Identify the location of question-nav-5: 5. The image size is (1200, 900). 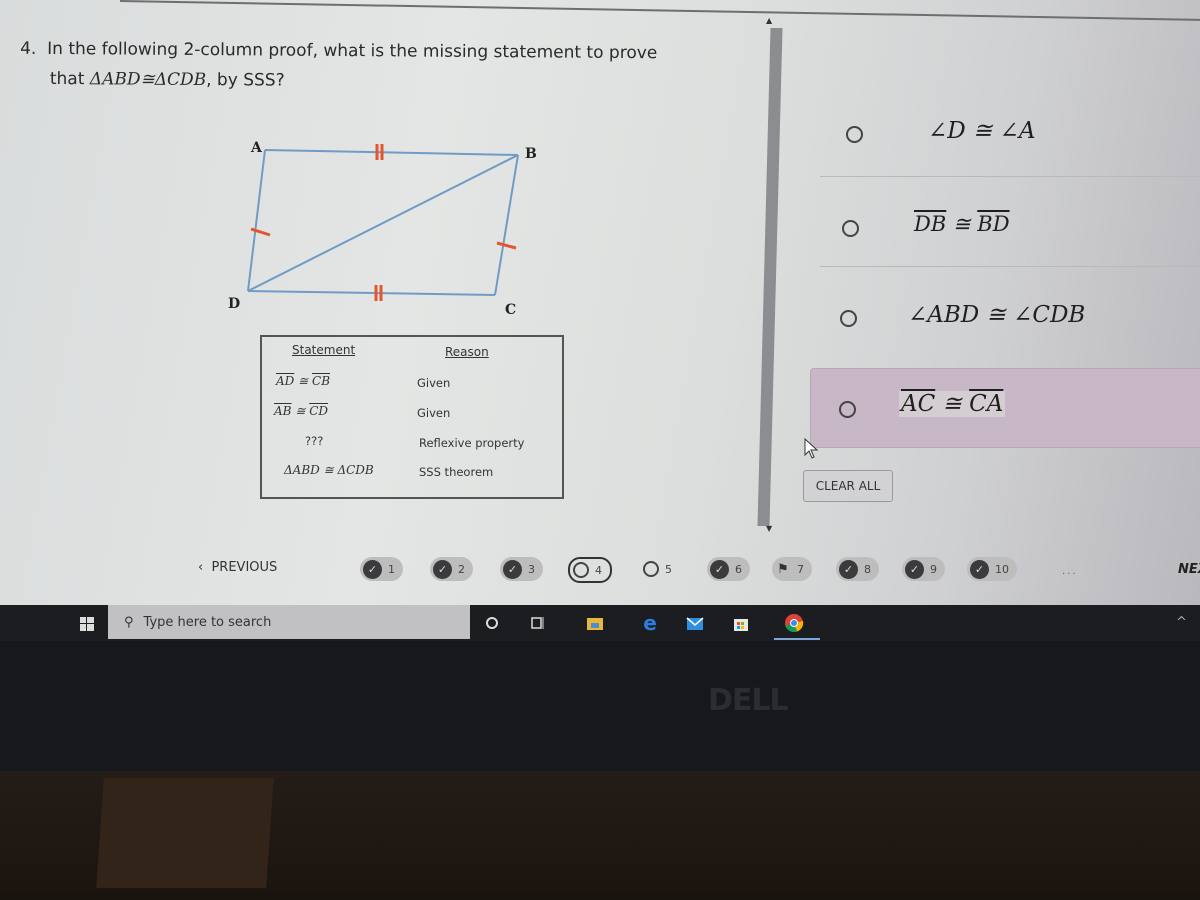
(660, 569).